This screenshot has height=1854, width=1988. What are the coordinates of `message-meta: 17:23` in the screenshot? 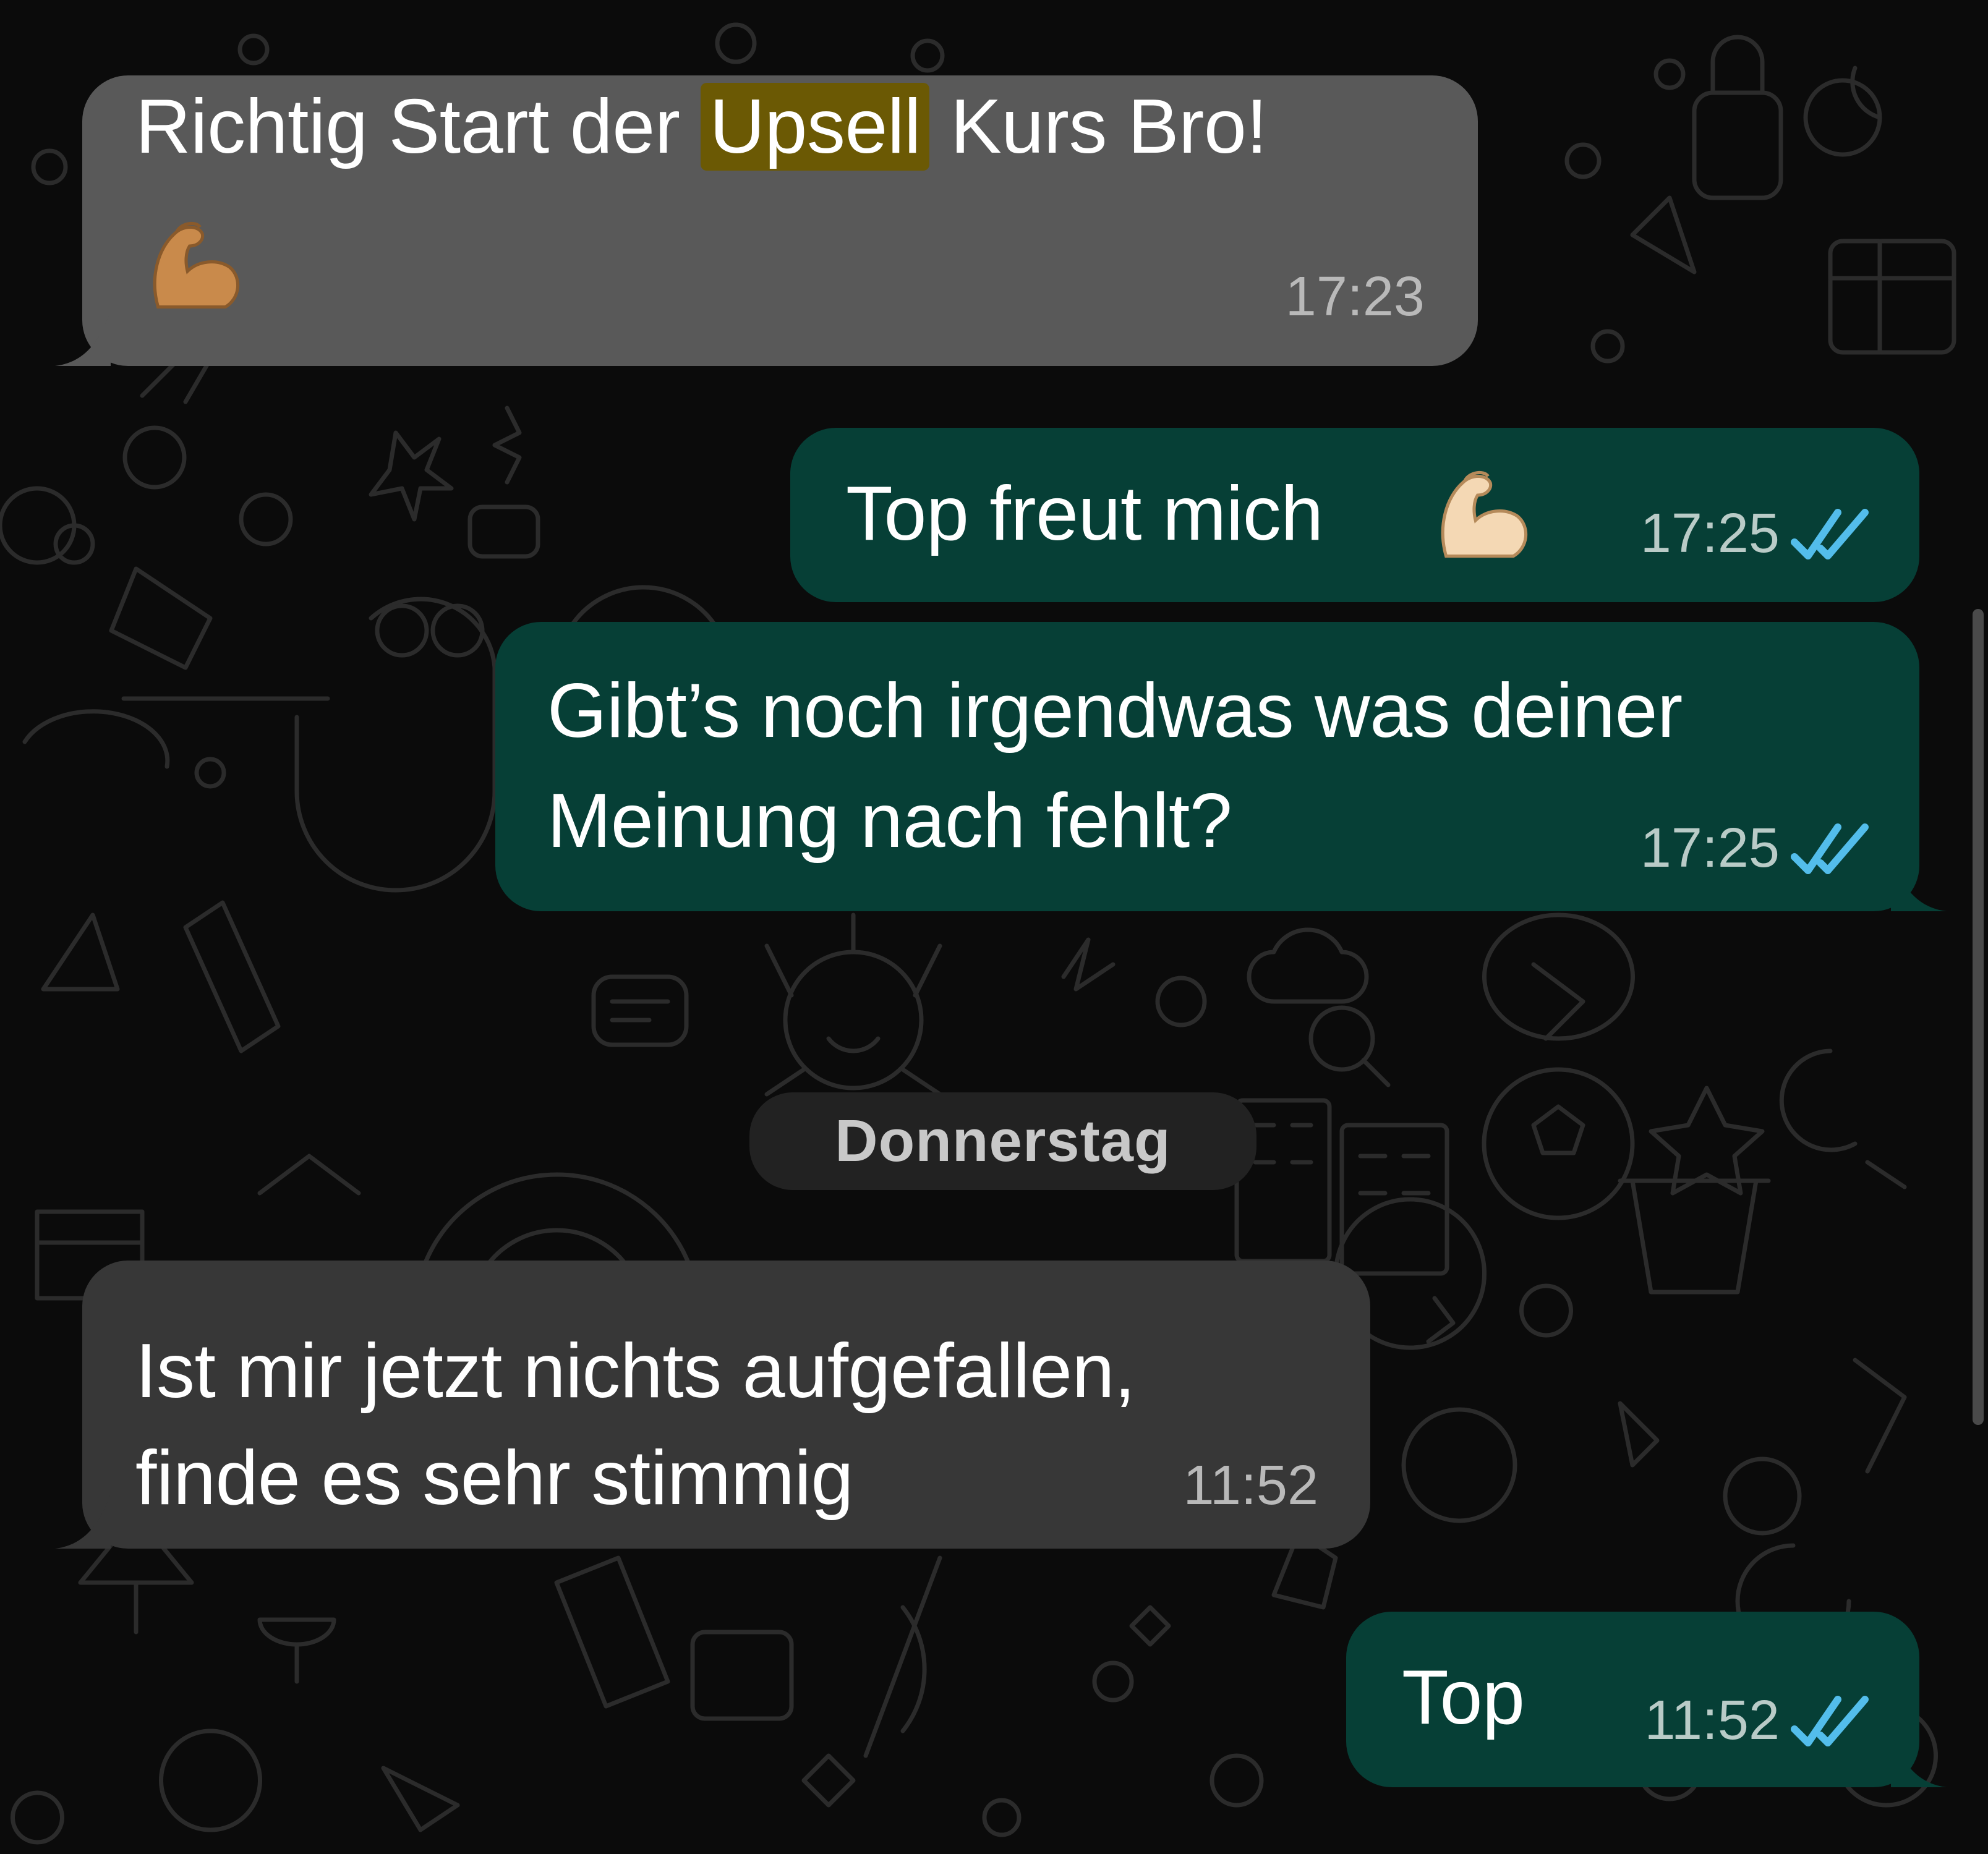 It's located at (1355, 297).